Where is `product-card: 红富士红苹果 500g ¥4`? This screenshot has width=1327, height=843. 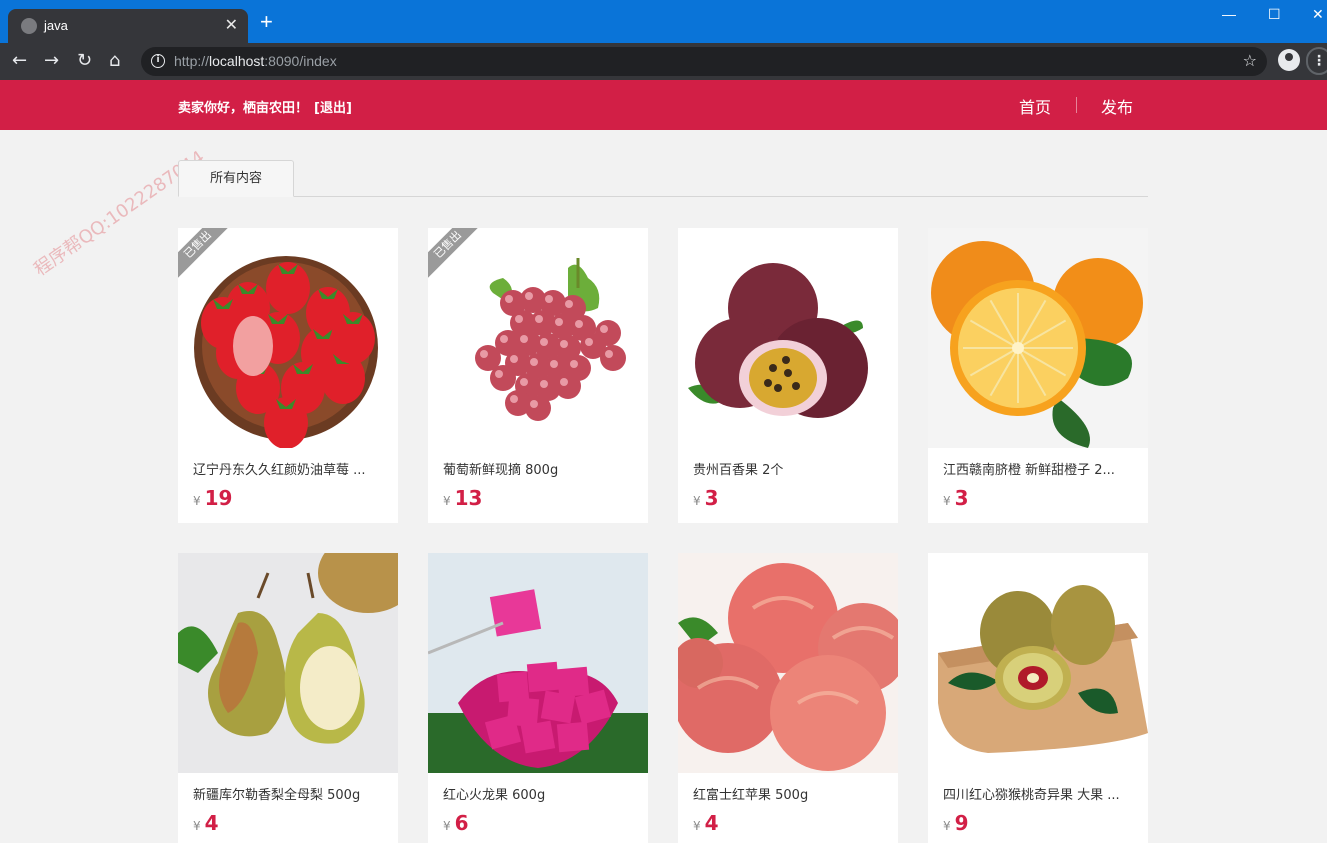 product-card: 红富士红苹果 500g ¥4 is located at coordinates (788, 698).